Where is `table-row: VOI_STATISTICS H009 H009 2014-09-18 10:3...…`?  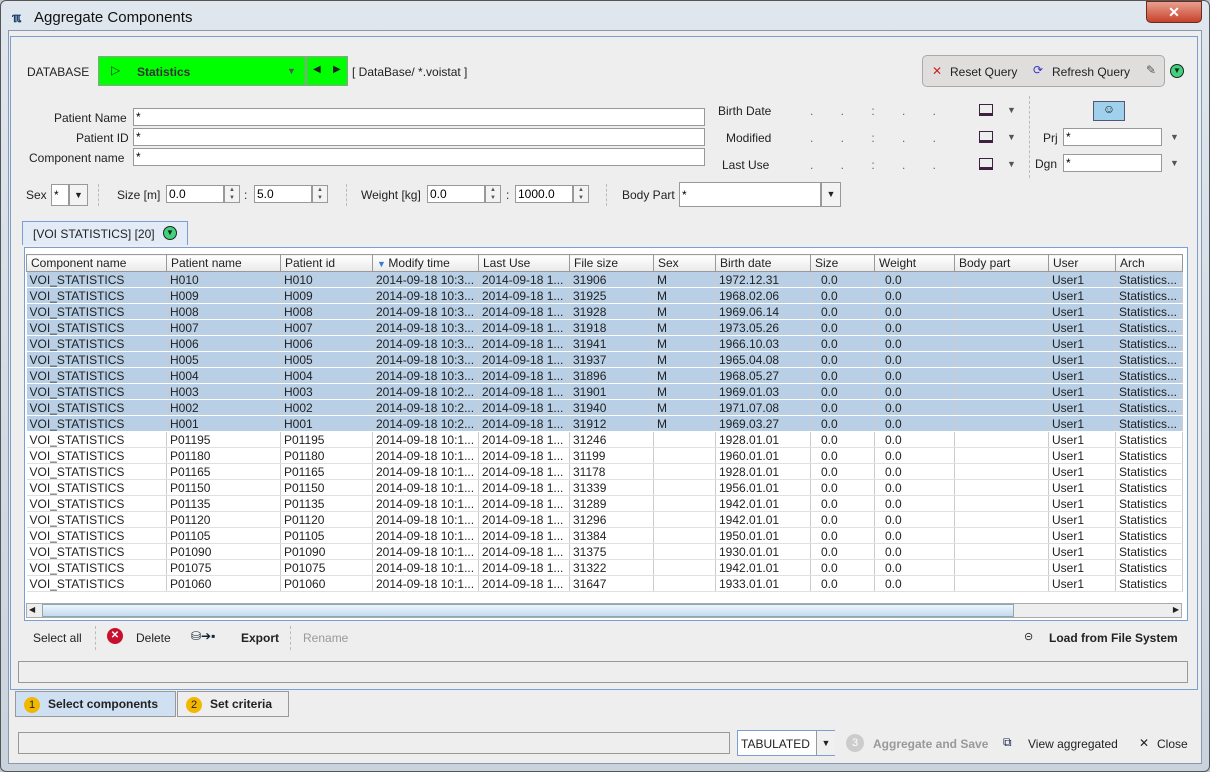
table-row: VOI_STATISTICS H009 H009 2014-09-18 10:3...… is located at coordinates (604, 295).